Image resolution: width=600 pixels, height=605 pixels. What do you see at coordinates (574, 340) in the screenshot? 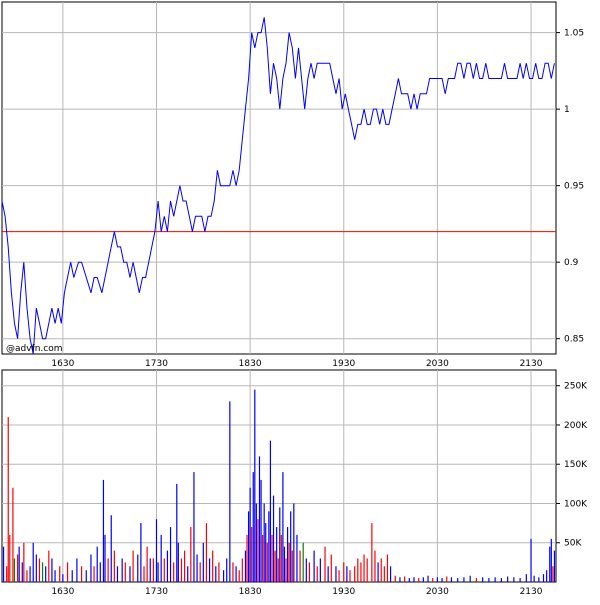
I see `price-y-tick-label: 0.85` at bounding box center [574, 340].